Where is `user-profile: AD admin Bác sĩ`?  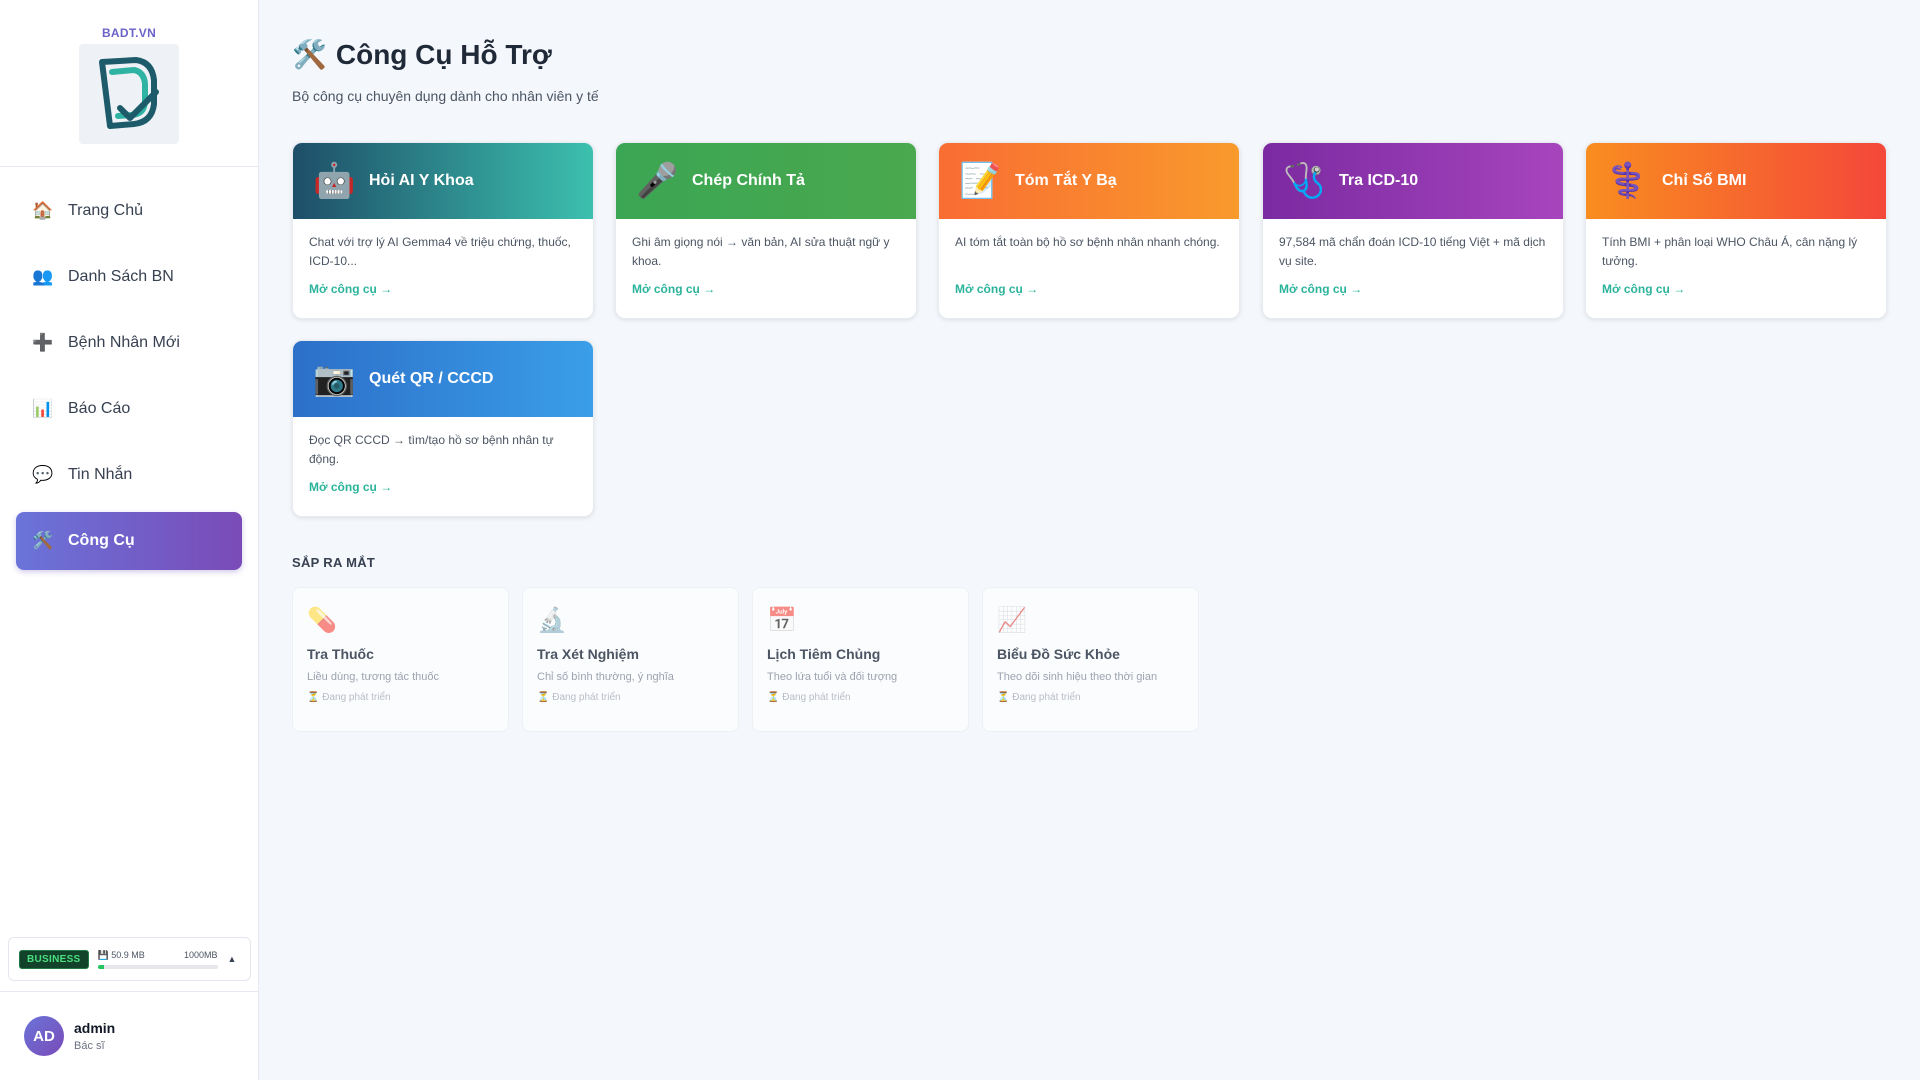 user-profile: AD admin Bác sĩ is located at coordinates (129, 1035).